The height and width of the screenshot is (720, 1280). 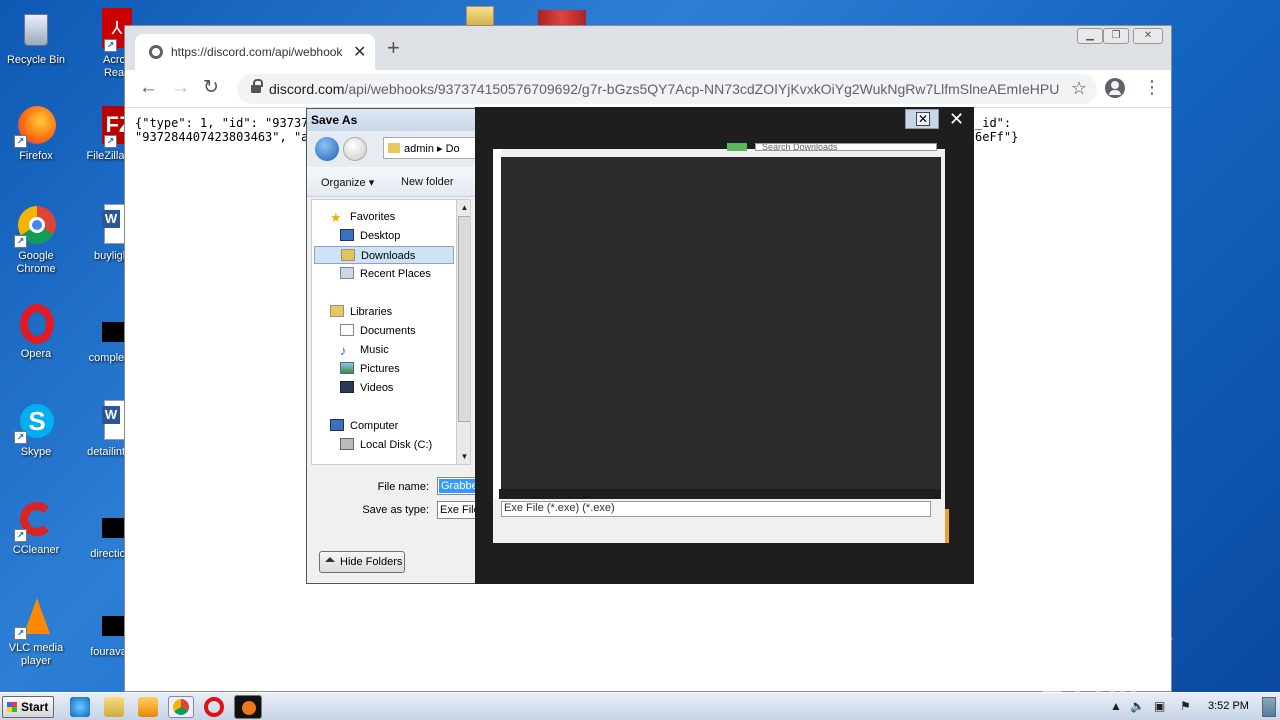 I want to click on overlay-divider, so click(x=720, y=494).